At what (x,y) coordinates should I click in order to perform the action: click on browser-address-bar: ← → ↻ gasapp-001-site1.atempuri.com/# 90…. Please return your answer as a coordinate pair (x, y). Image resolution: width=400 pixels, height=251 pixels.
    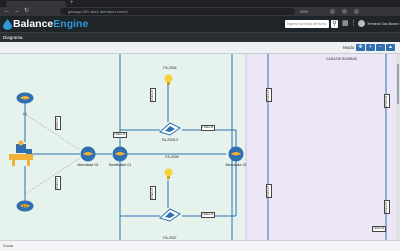
    Looking at the image, I should click on (200, 11).